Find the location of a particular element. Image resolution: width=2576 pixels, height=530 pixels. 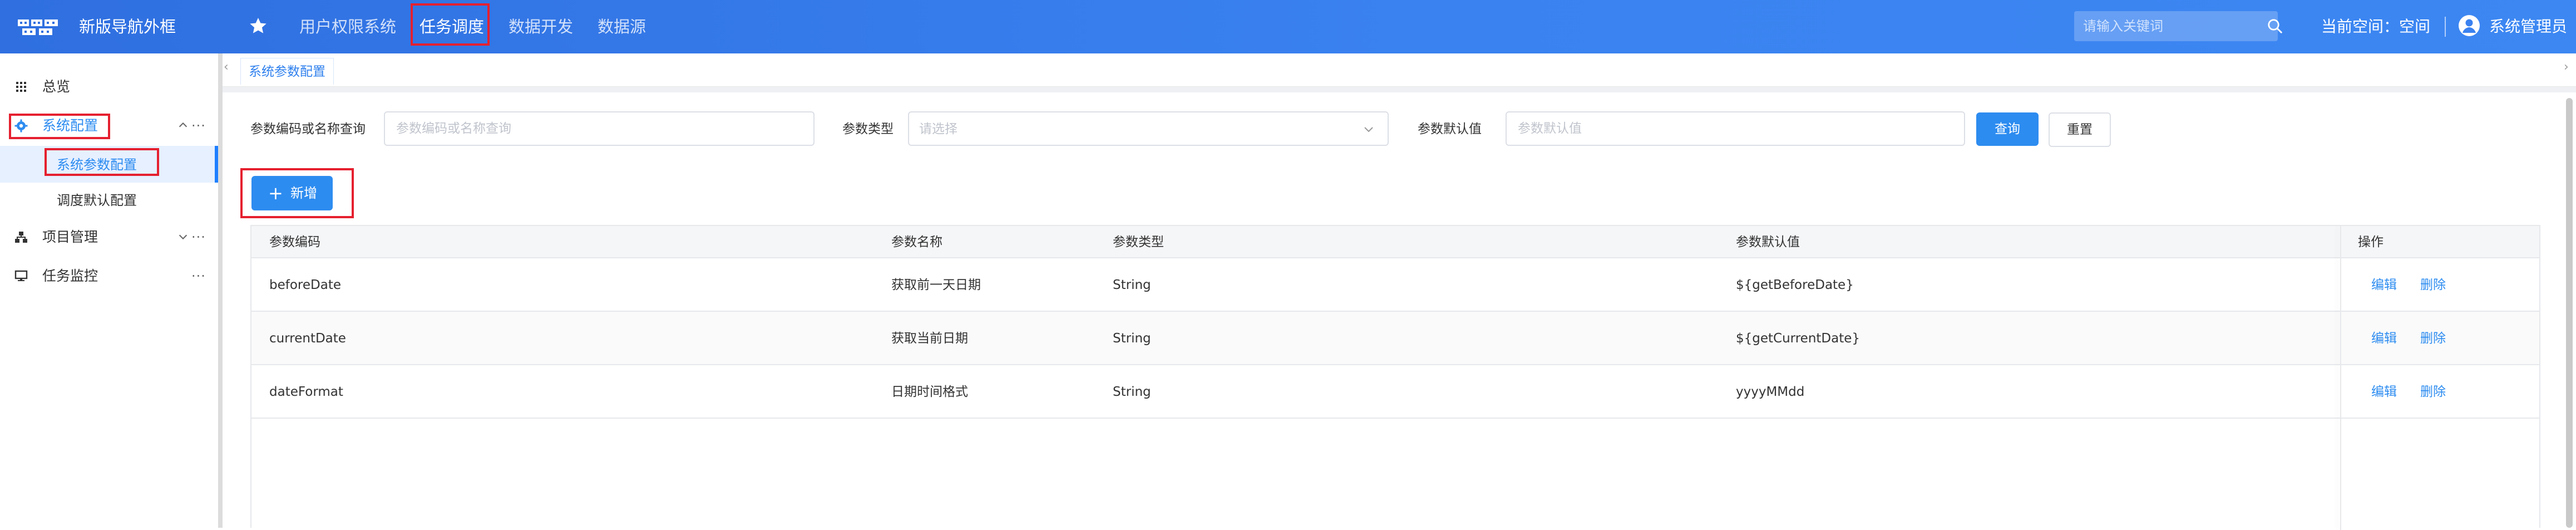

col-header-default: 参数默认值 is located at coordinates (1768, 242).